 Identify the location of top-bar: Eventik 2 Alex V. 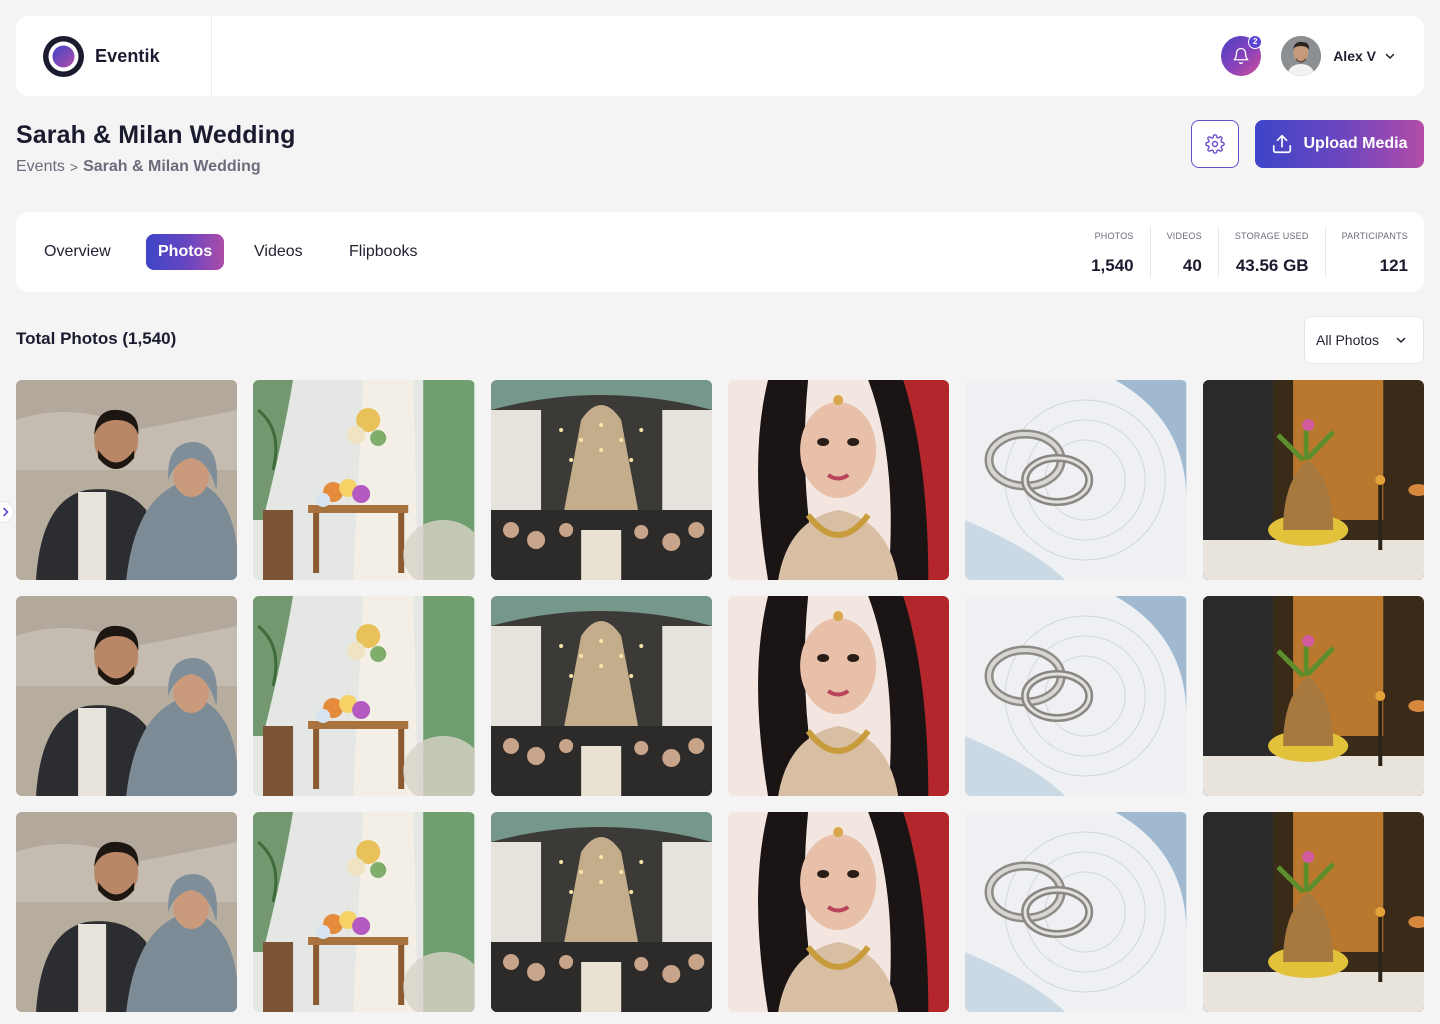
(720, 56).